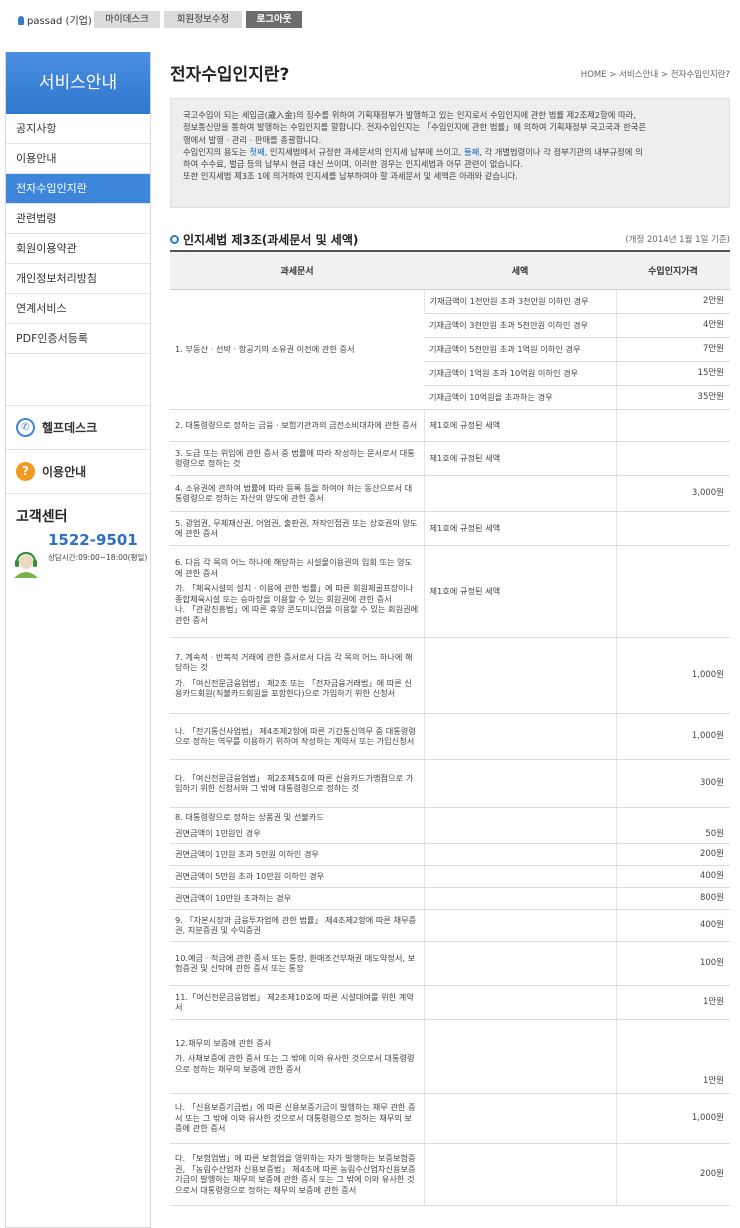  I want to click on helpdesk-label: 헬프데스크, so click(70, 428).